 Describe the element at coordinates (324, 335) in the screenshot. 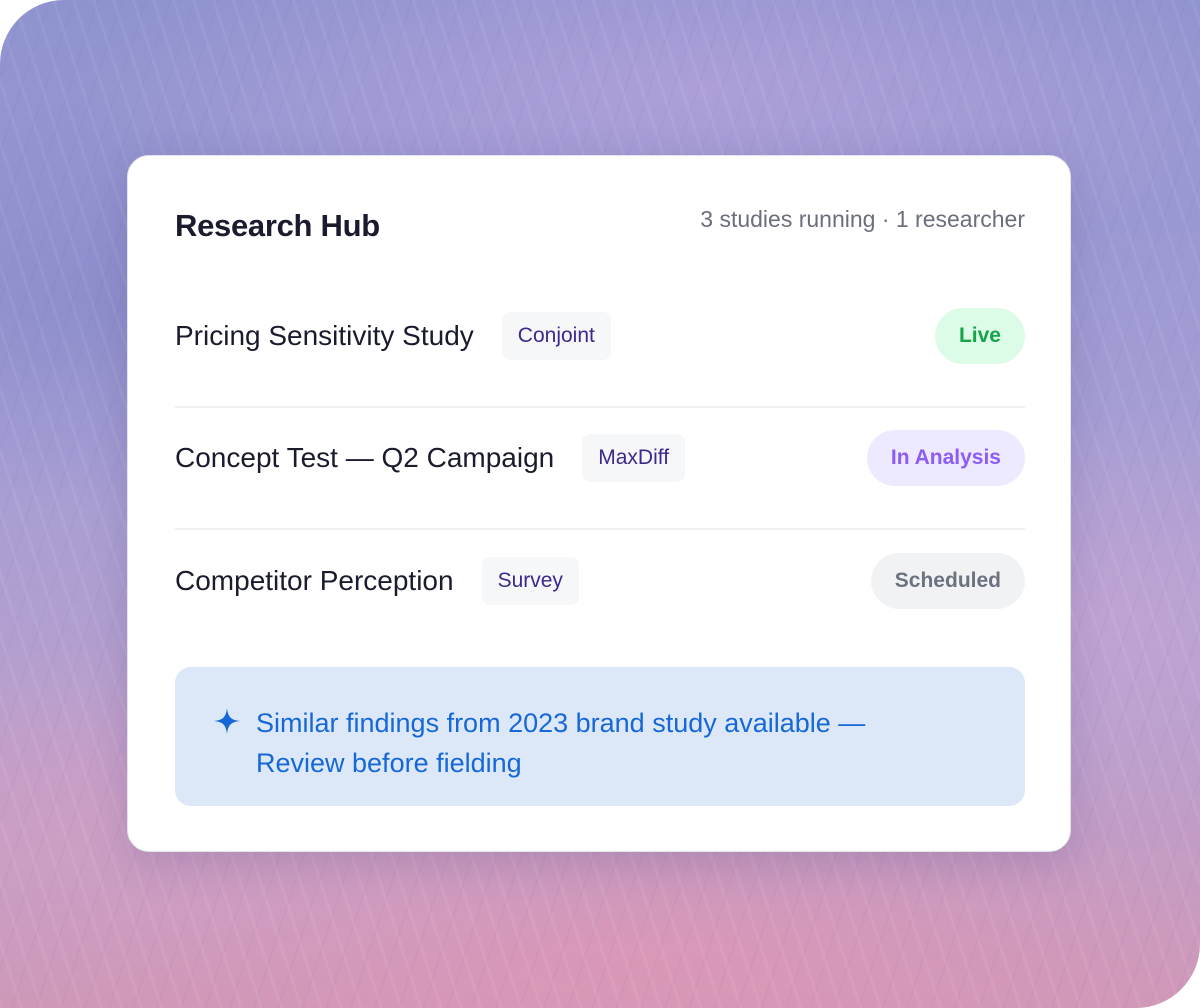

I see `study-name: Pricing Sensitivity Study` at that location.